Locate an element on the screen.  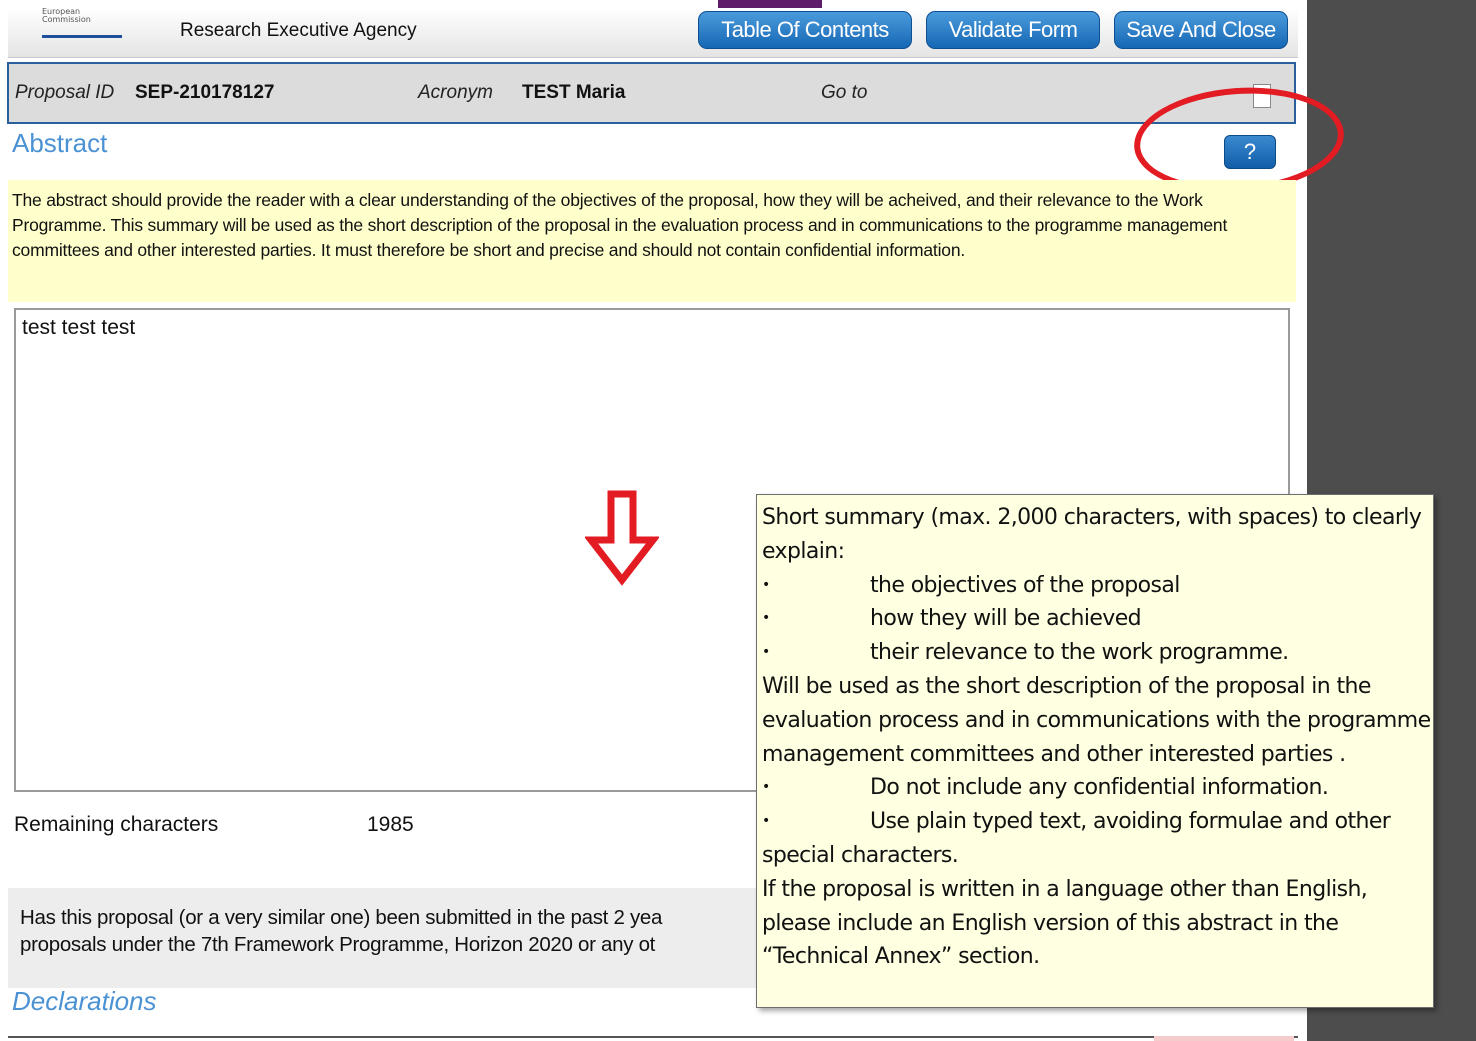
tooltip-bullet: how they will be achieved is located at coordinates (1097, 619).